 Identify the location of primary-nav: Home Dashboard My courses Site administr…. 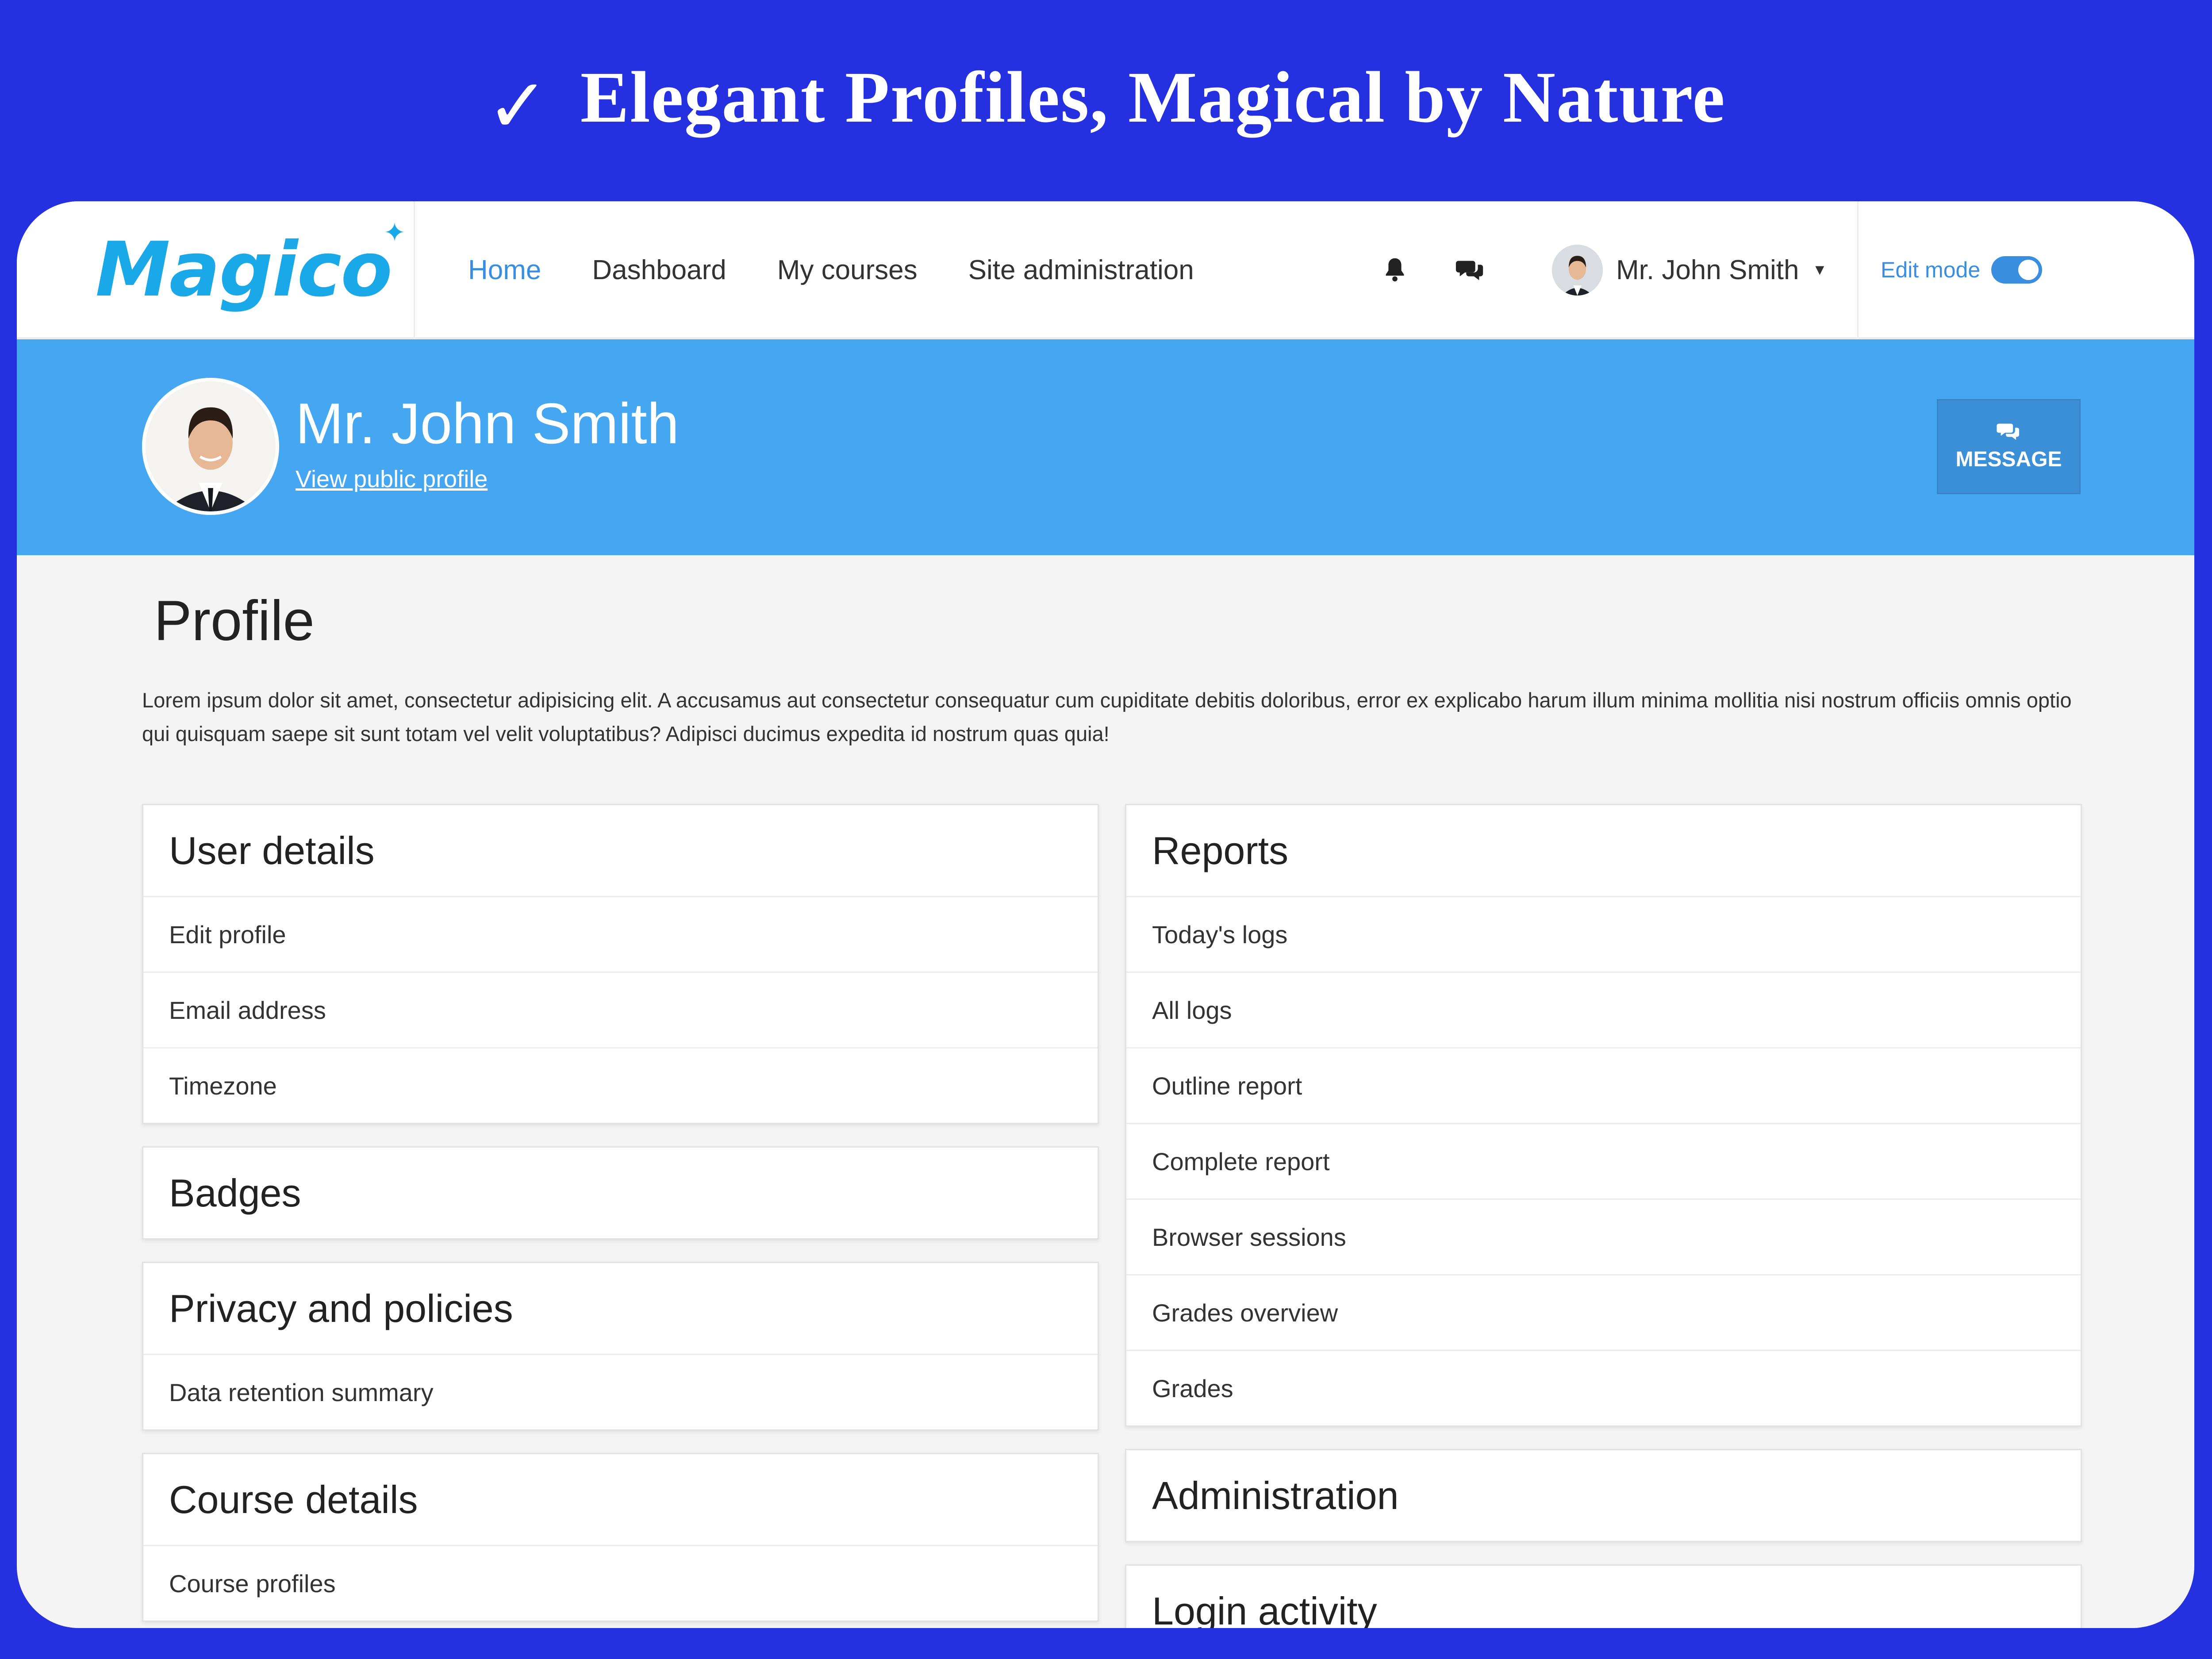
(831, 269).